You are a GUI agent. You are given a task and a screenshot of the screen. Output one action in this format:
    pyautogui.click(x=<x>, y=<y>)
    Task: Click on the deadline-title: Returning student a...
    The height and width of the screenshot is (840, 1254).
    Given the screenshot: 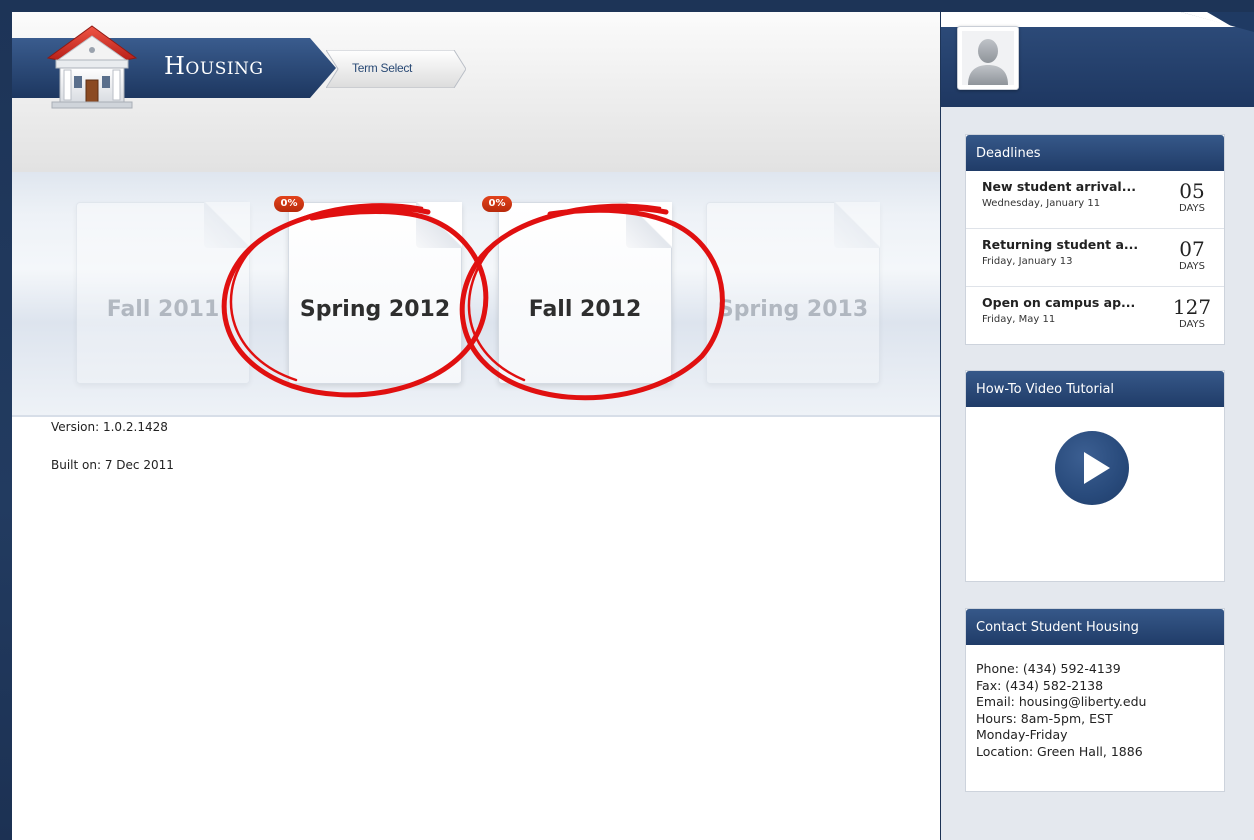 What is the action you would take?
    pyautogui.click(x=1060, y=244)
    